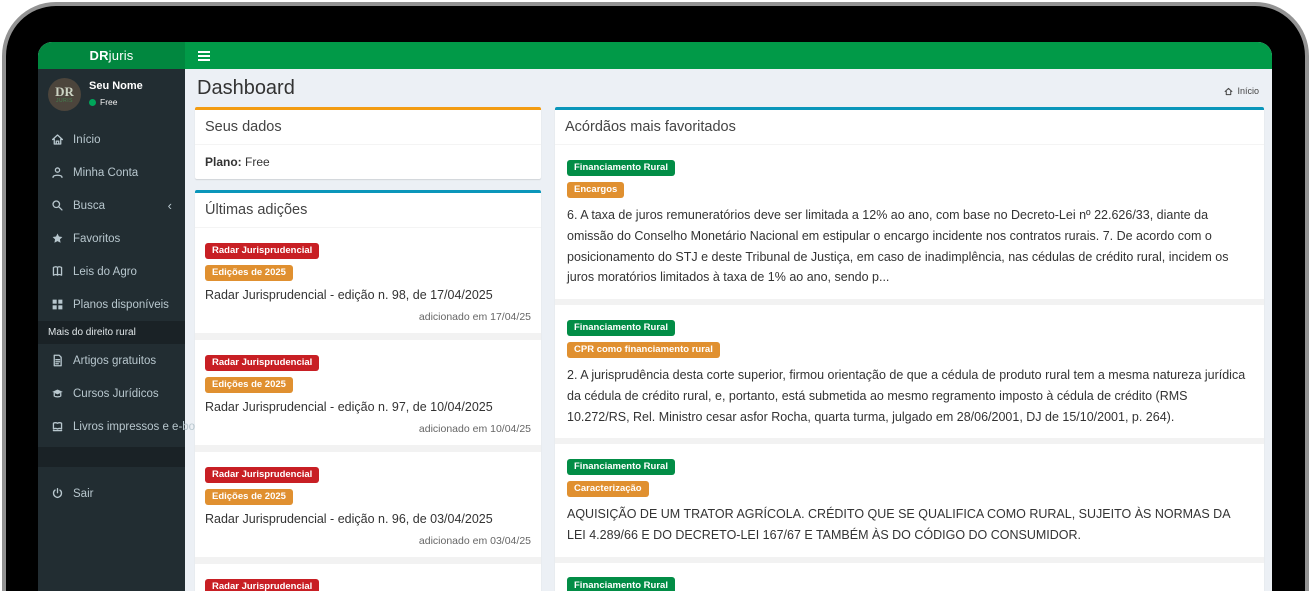  Describe the element at coordinates (57, 360) in the screenshot. I see `file-text-icon` at that location.